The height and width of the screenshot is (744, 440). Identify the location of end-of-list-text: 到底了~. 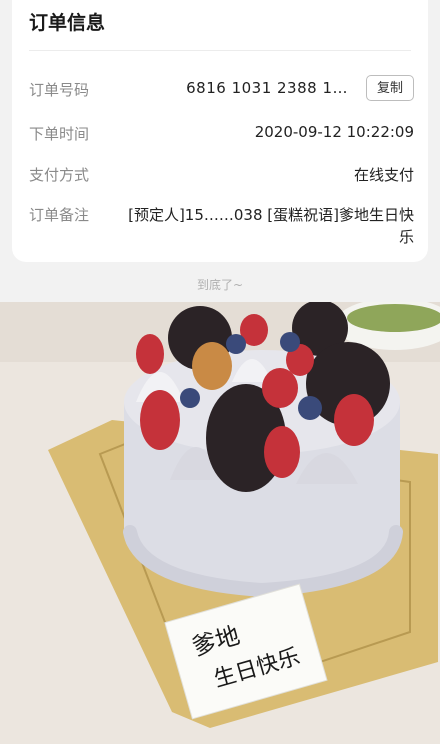
(220, 285).